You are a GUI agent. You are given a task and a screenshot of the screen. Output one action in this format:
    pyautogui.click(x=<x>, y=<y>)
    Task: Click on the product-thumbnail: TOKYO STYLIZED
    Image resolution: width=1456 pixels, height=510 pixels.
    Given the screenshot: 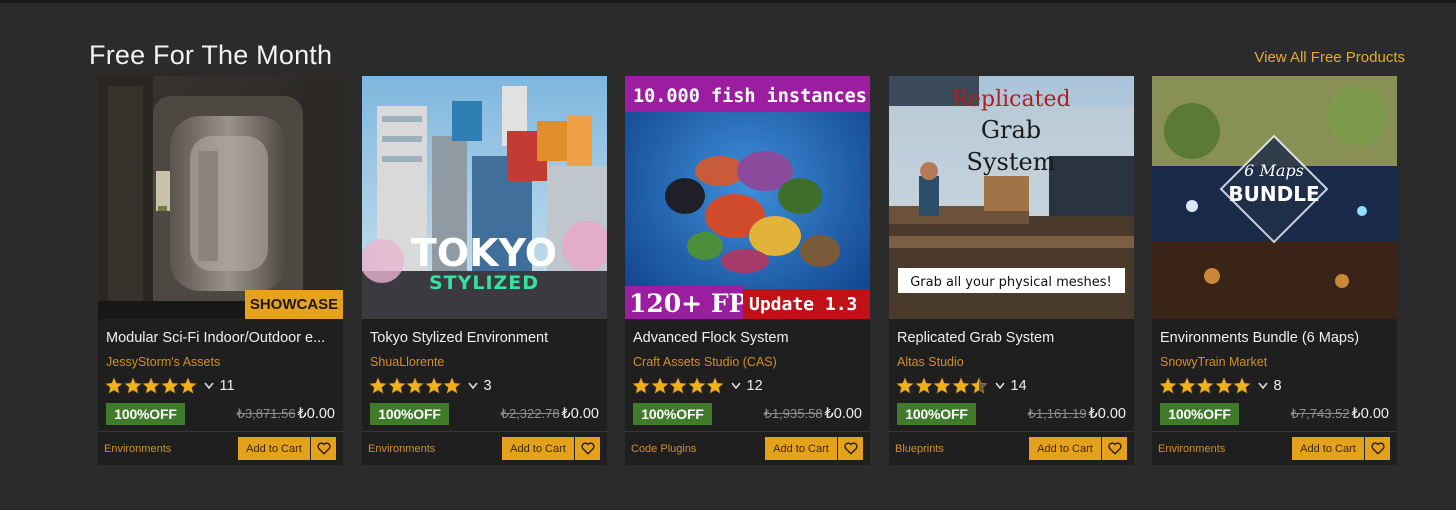 What is the action you would take?
    pyautogui.click(x=484, y=197)
    